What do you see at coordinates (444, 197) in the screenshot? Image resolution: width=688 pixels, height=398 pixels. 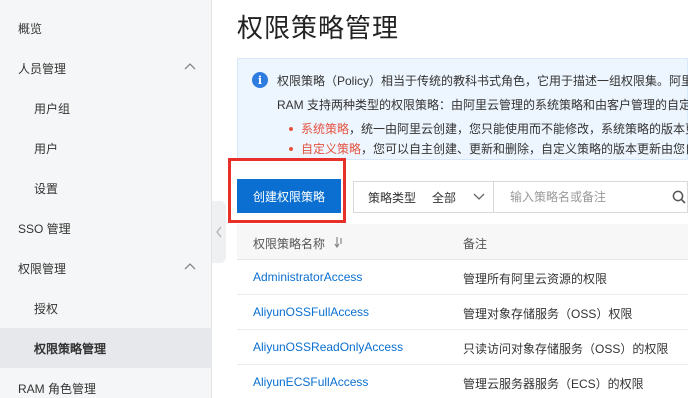 I see `filter-value: 全部` at bounding box center [444, 197].